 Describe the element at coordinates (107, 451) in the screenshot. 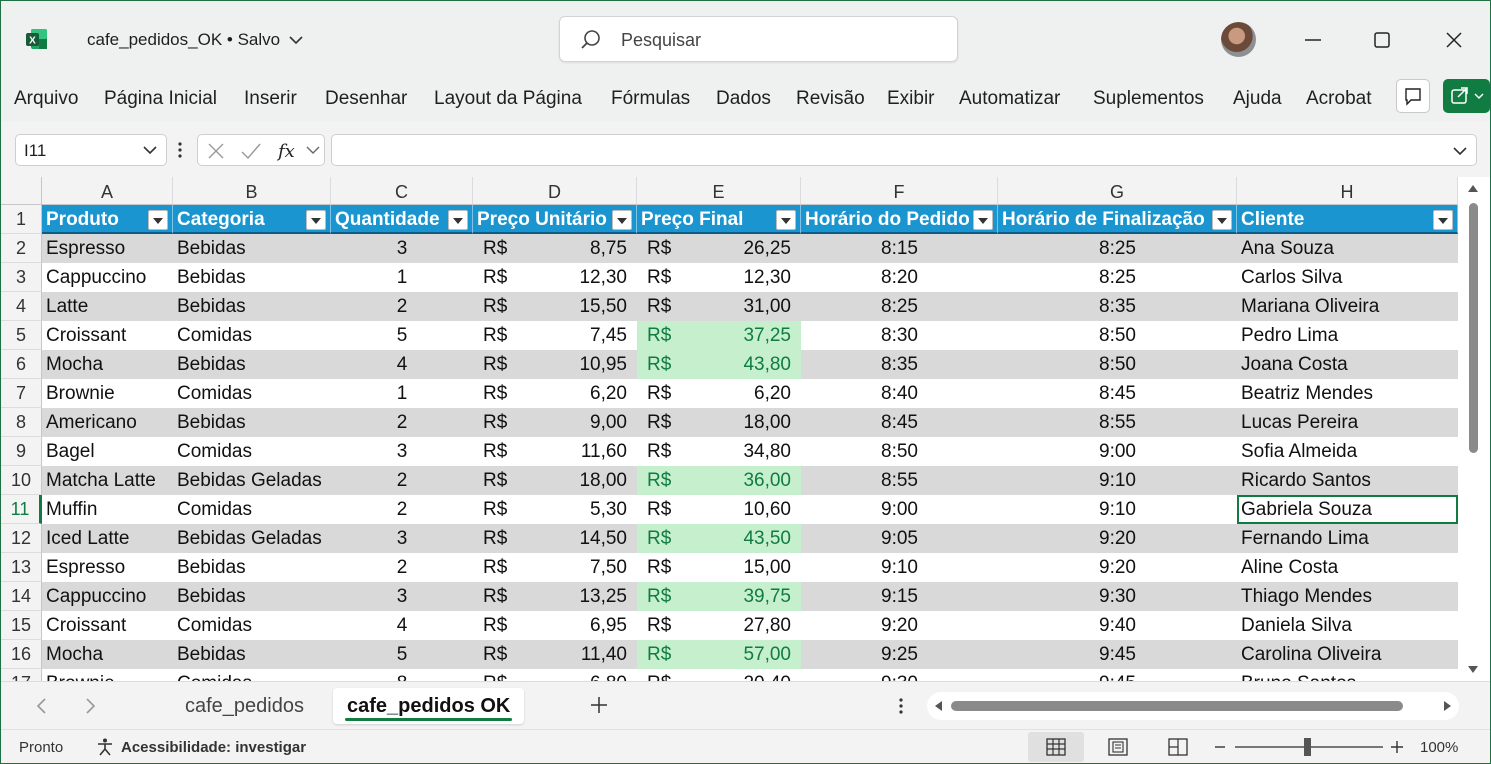

I see `cell-produto: Bagel` at that location.